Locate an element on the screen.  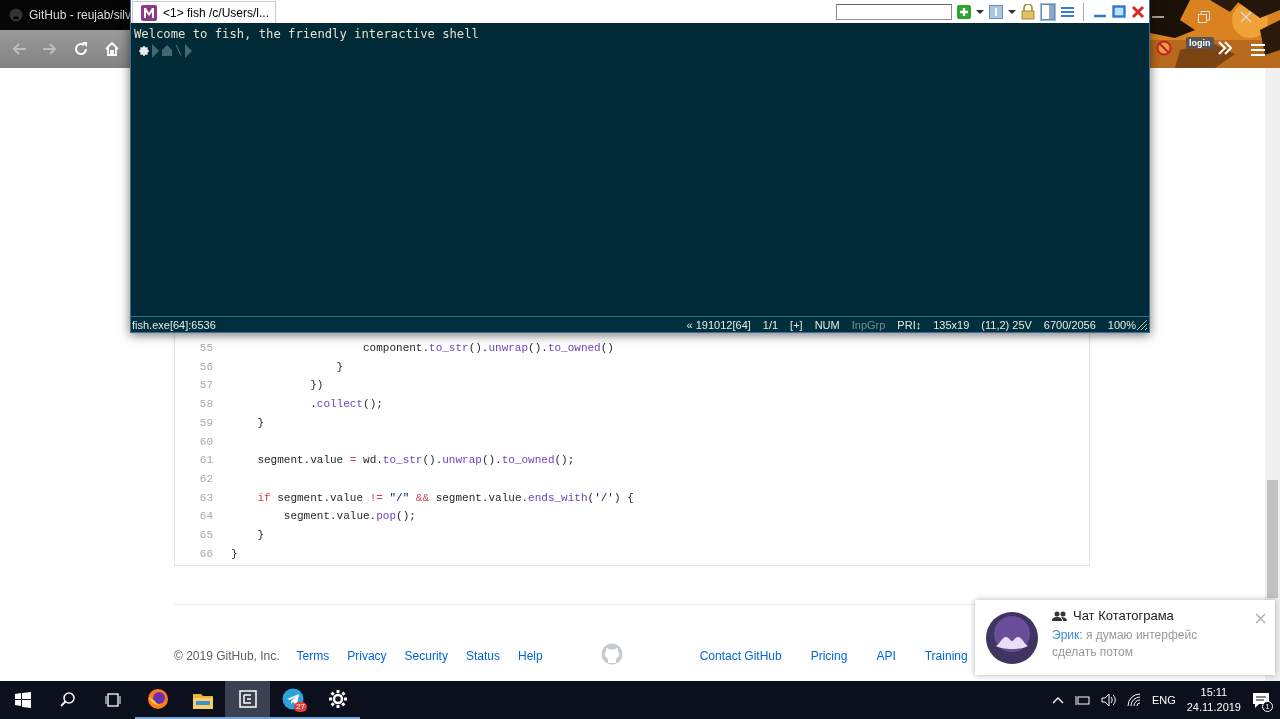
scrollbar is located at coordinates (1272, 374).